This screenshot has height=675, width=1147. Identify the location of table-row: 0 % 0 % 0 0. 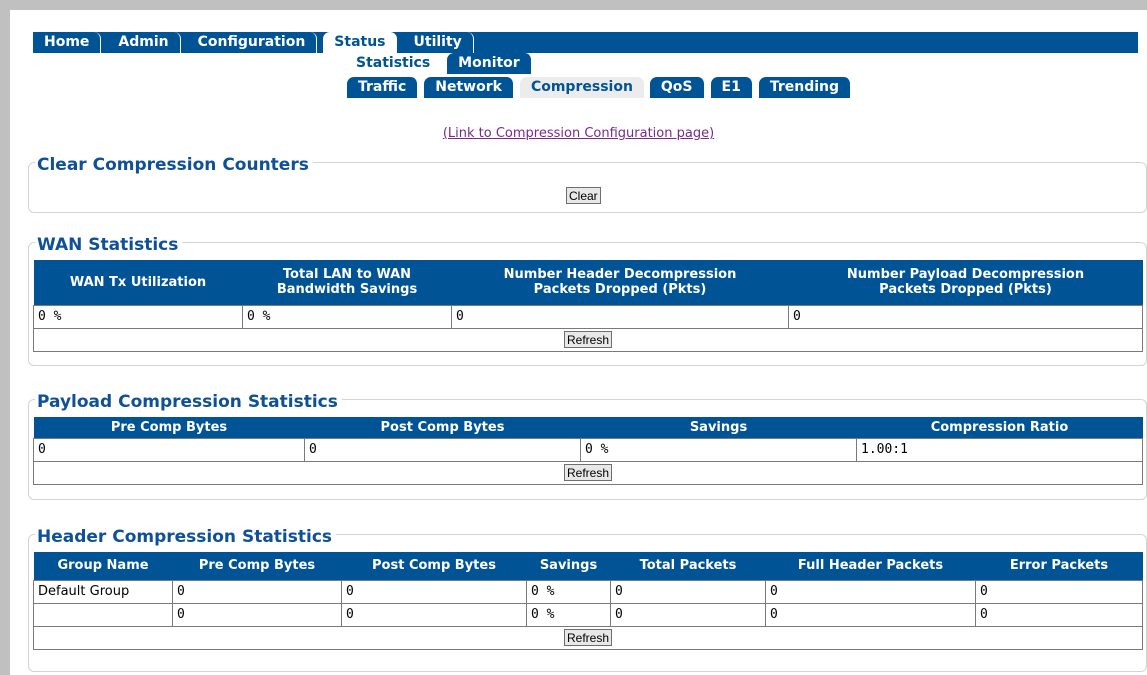
(588, 316).